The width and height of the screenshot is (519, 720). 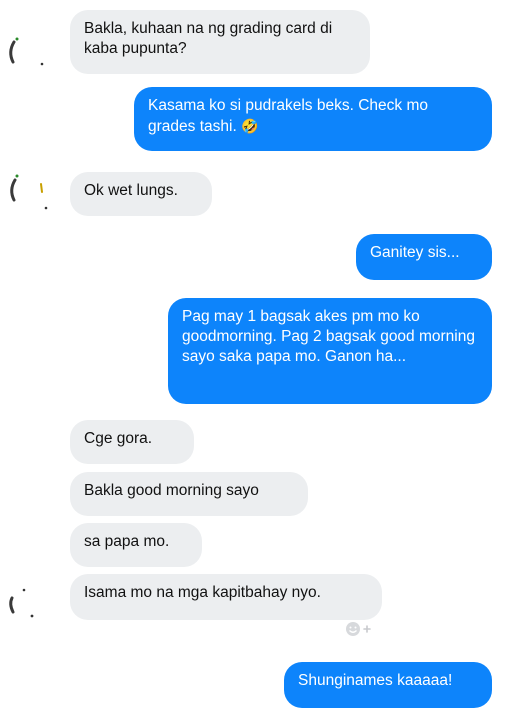 I want to click on message-text: Isama mo na mga kapitbahay nyo., so click(x=202, y=592).